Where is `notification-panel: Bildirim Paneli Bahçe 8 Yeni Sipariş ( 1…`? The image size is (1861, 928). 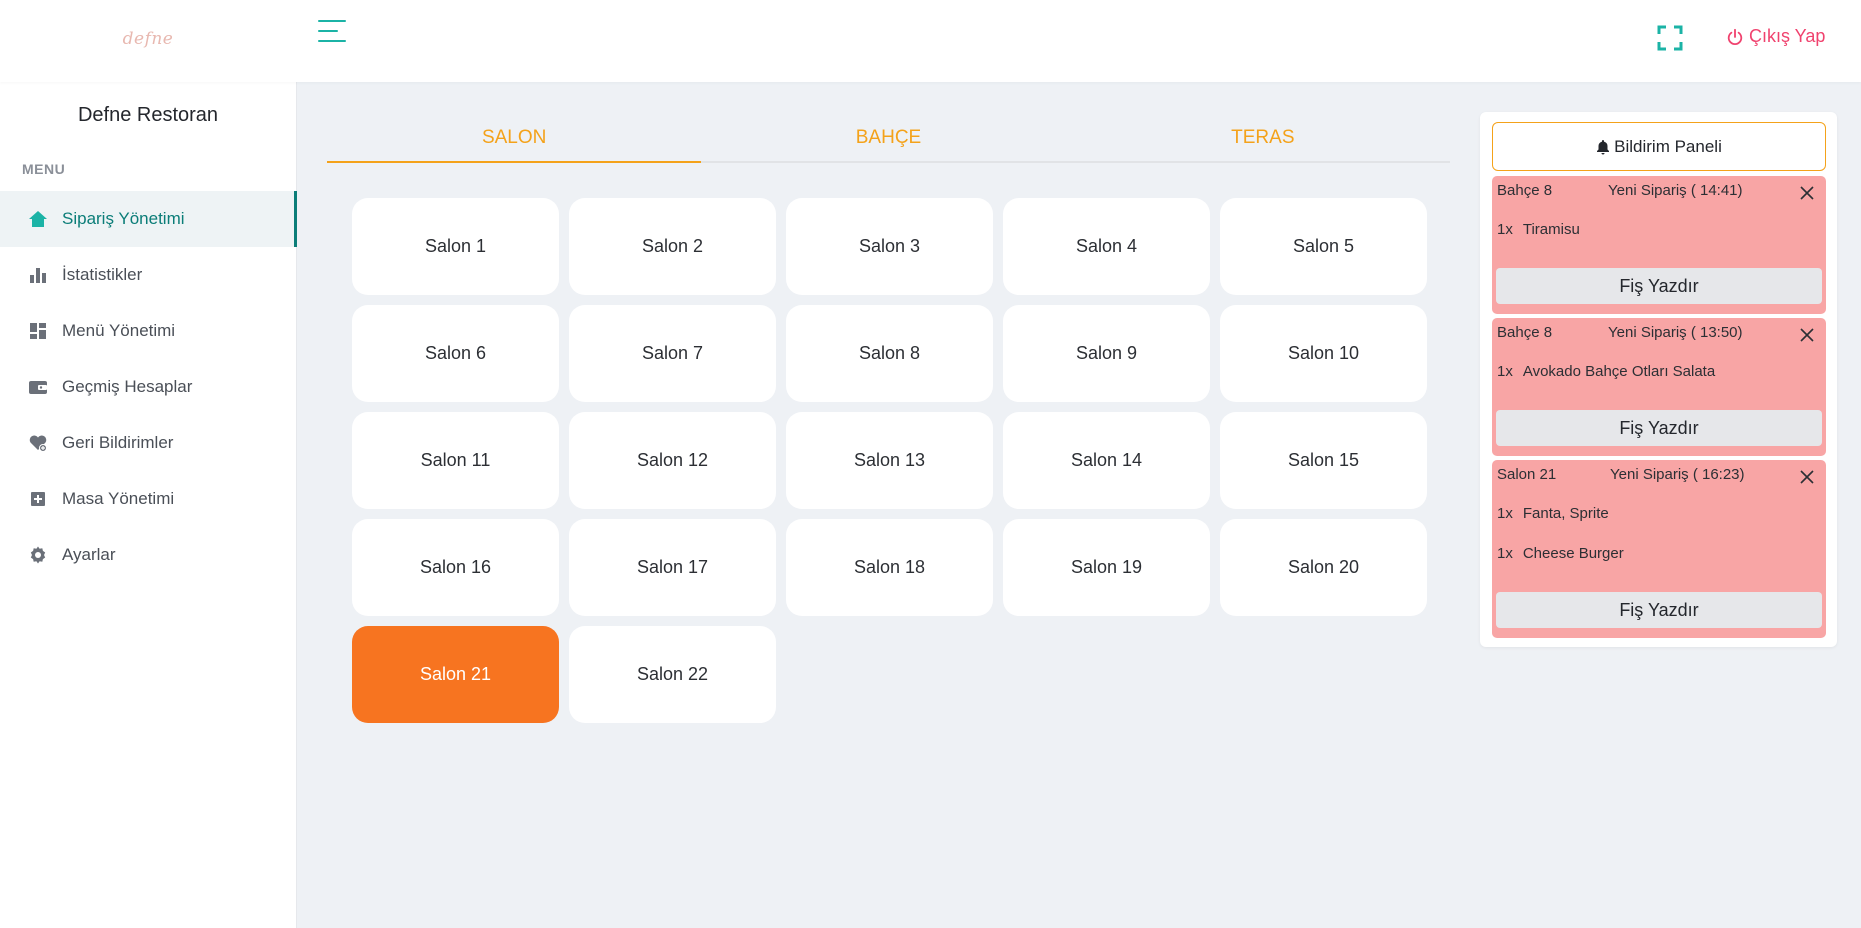
notification-panel: Bildirim Paneli Bahçe 8 Yeni Sipariş ( 1… is located at coordinates (1658, 379).